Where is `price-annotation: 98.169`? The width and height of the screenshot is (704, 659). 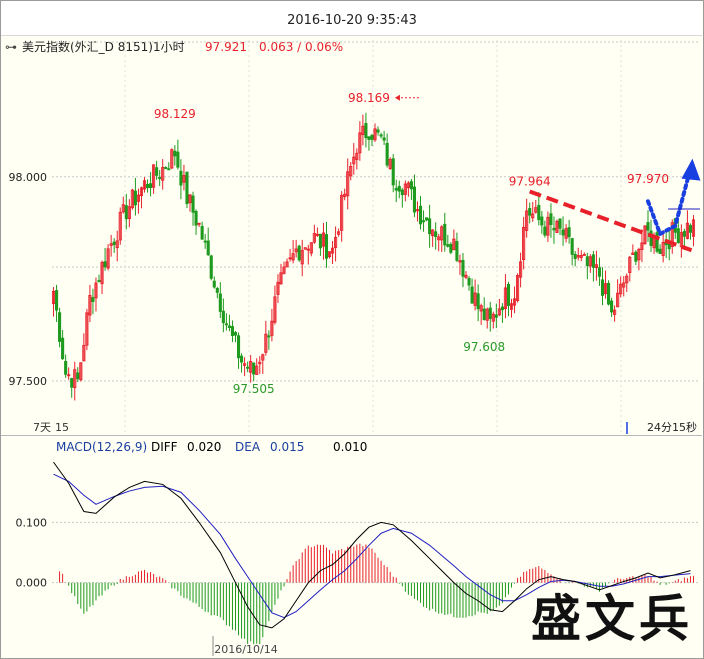
price-annotation: 98.169 is located at coordinates (369, 98).